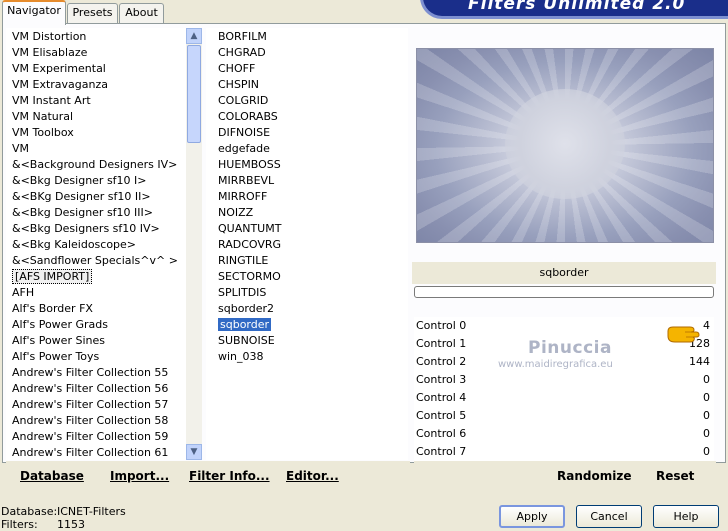 This screenshot has height=531, width=728. I want to click on filter-item: SPLITDIS, so click(242, 293).